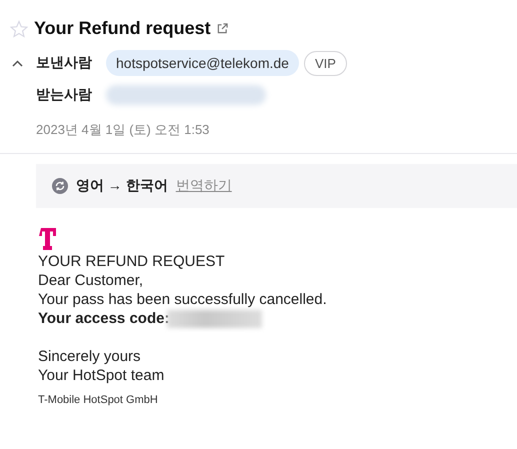 The image size is (517, 449). What do you see at coordinates (17, 63) in the screenshot?
I see `caret-icon` at bounding box center [17, 63].